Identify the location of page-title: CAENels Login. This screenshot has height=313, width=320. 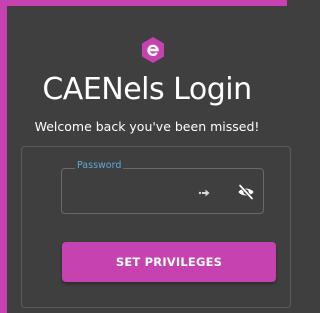
(147, 89).